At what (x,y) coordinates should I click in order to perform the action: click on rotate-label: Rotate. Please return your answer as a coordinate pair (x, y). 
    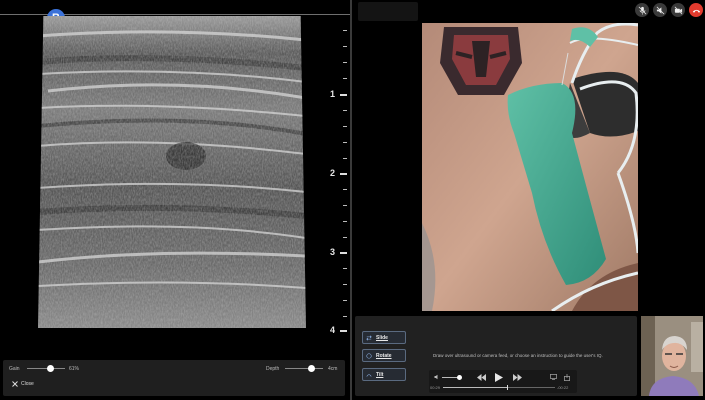
    Looking at the image, I should click on (384, 355).